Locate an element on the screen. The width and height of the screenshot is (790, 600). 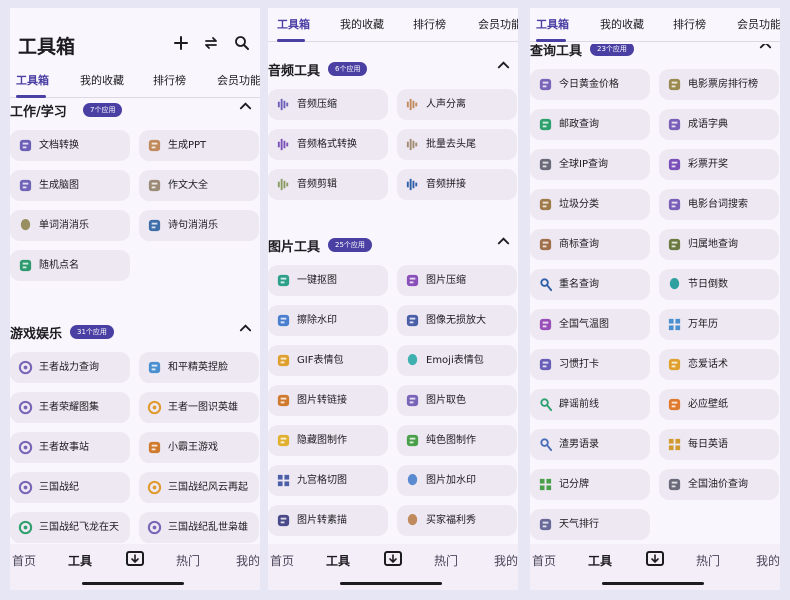
tool-tile: 隐藏图制作 is located at coordinates (328, 440).